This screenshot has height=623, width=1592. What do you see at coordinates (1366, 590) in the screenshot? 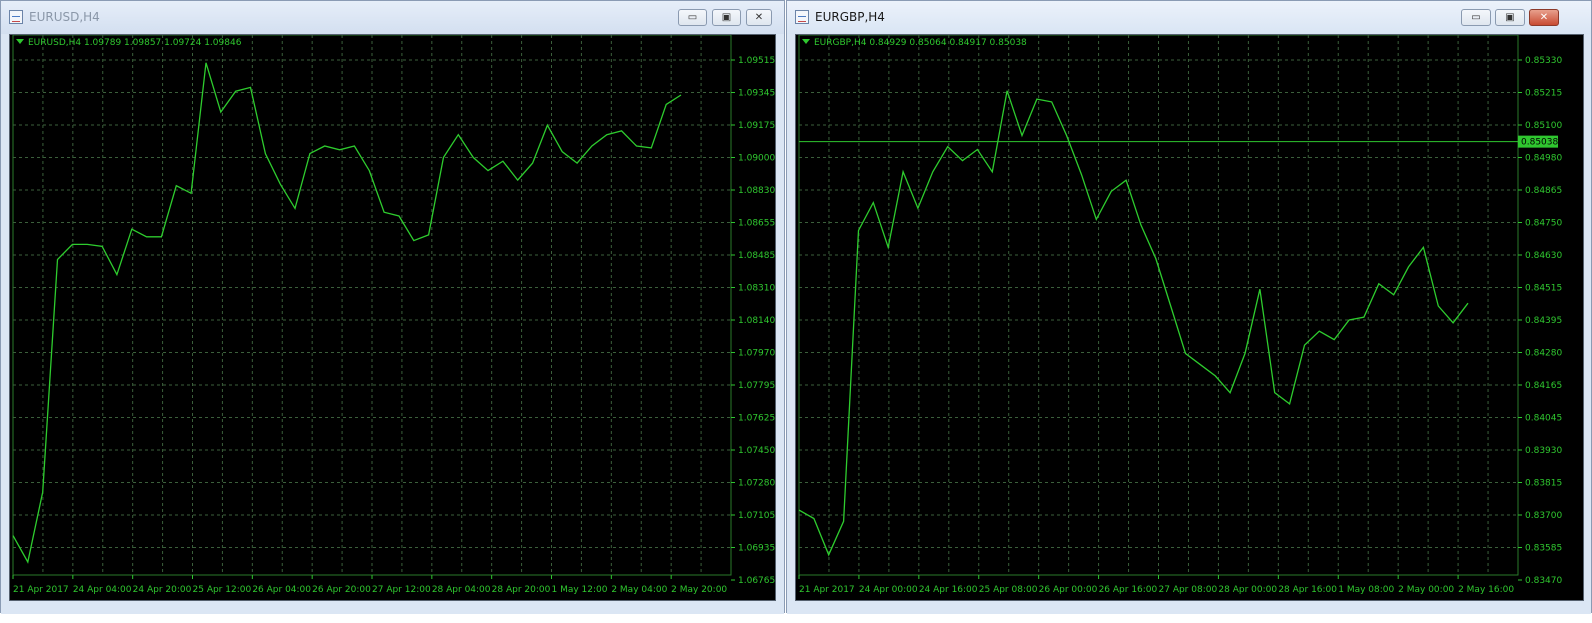
I see `x-tick-label: 1 May 08:00` at bounding box center [1366, 590].